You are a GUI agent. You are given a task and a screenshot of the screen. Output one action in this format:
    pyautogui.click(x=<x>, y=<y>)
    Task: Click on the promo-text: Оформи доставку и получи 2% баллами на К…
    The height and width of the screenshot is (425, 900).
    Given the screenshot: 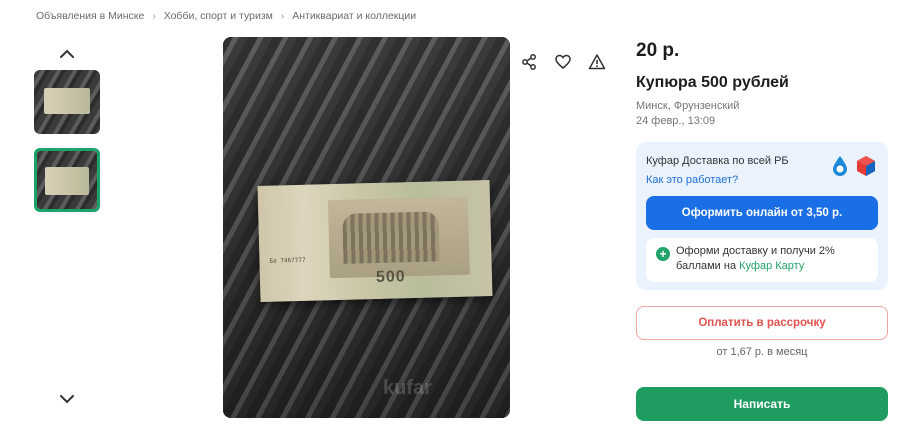 What is the action you would take?
    pyautogui.click(x=774, y=259)
    